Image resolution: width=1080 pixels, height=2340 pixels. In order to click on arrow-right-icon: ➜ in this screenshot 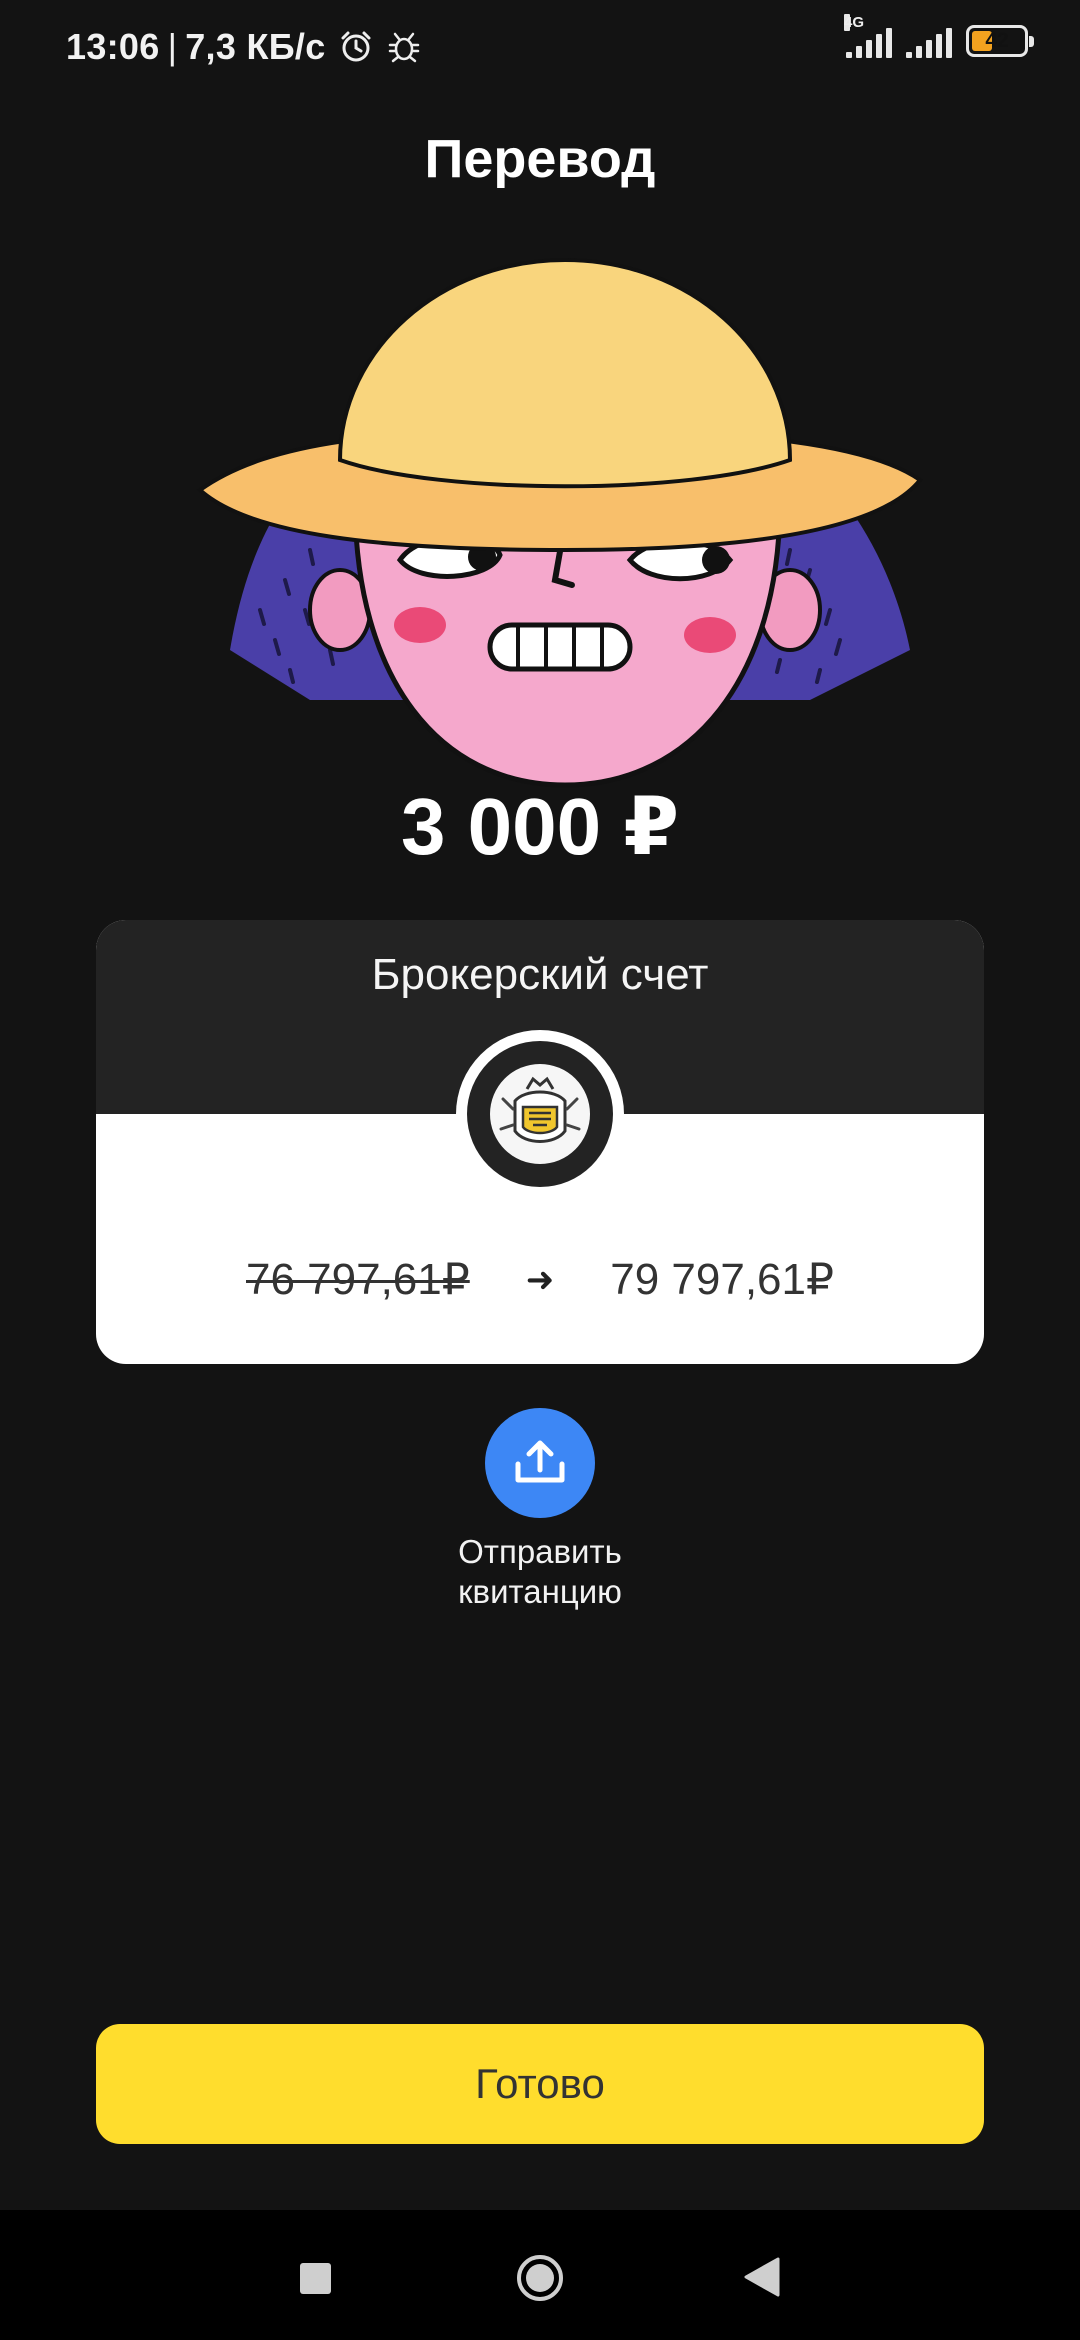, I will do `click(540, 1279)`.